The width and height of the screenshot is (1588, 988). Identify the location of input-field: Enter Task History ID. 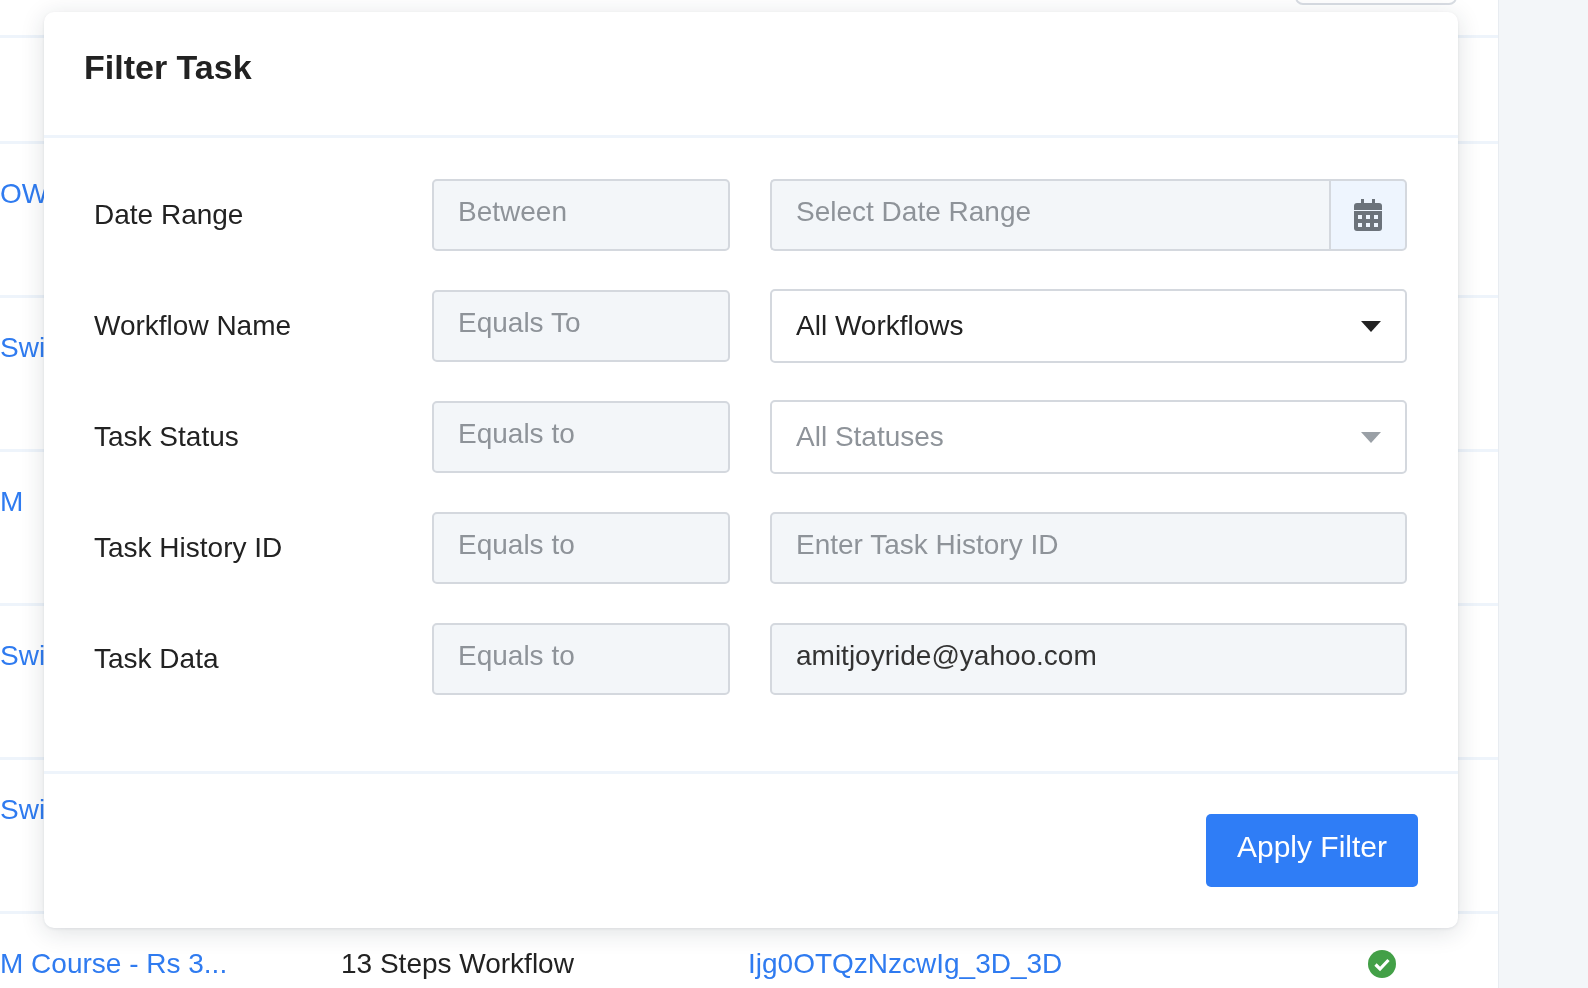
(1088, 548).